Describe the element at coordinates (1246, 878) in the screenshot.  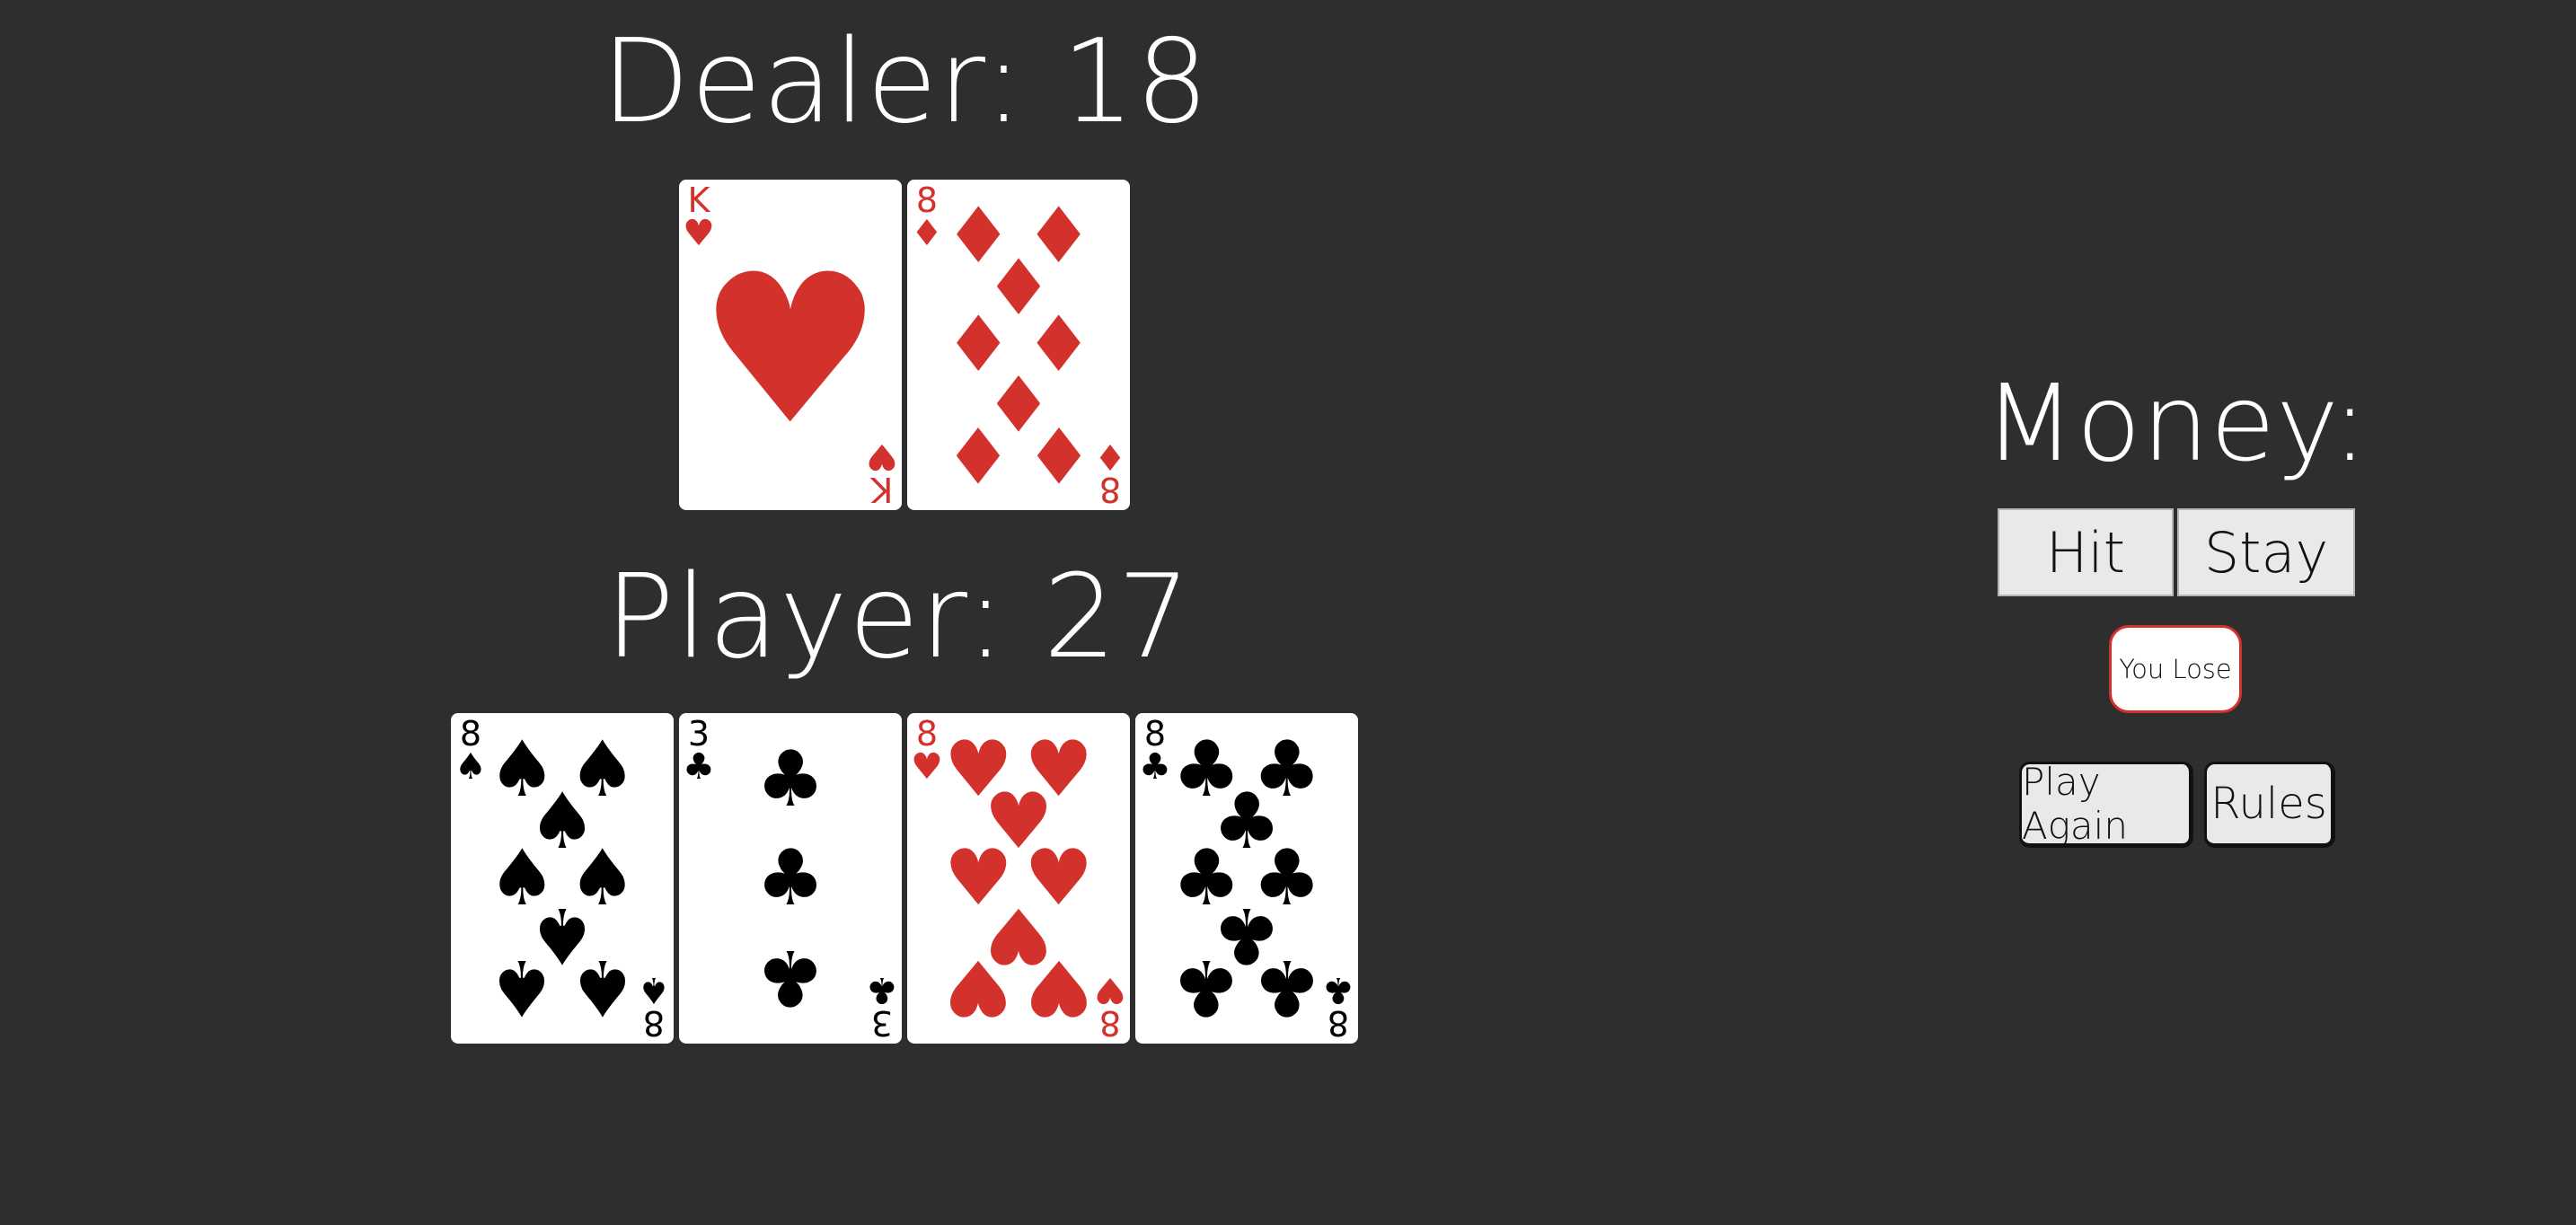
I see `card-8-of-clubs: 8 ♣ 8 ♣ ♣ ♣ ♣ ♣ ♣ ♣ ♣ ♣` at that location.